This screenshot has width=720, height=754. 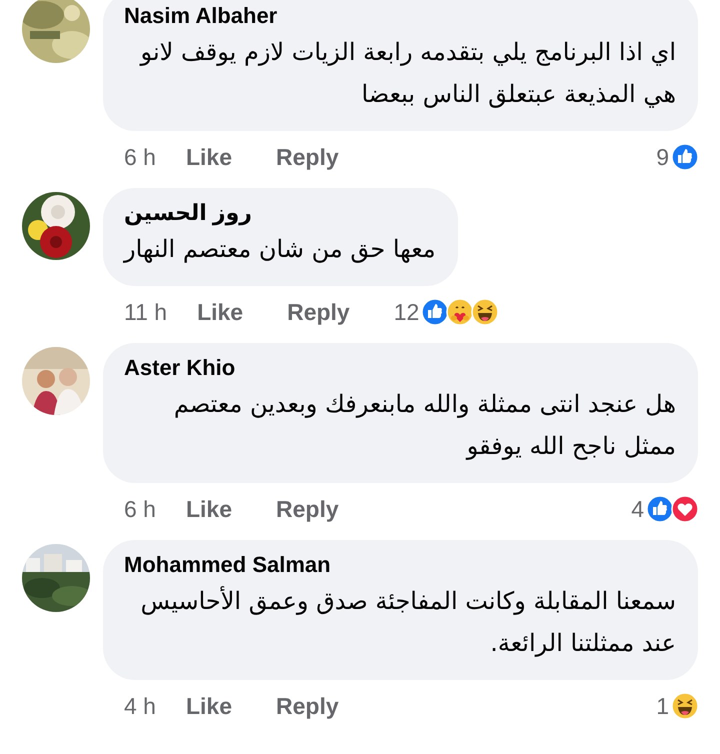 I want to click on author-name: Mohammed Salman, so click(x=227, y=565).